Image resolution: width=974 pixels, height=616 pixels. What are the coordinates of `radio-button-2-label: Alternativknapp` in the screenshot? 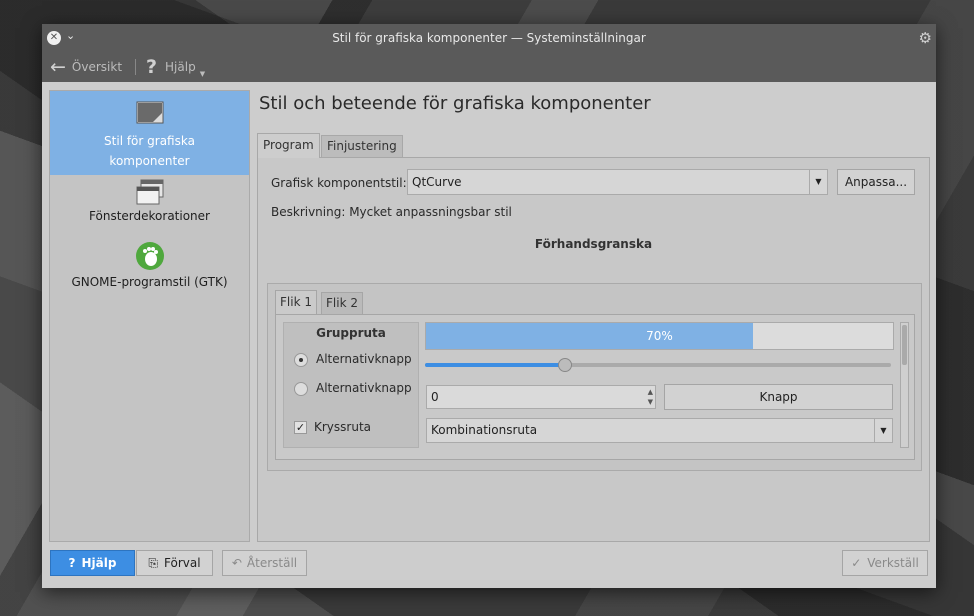 It's located at (364, 388).